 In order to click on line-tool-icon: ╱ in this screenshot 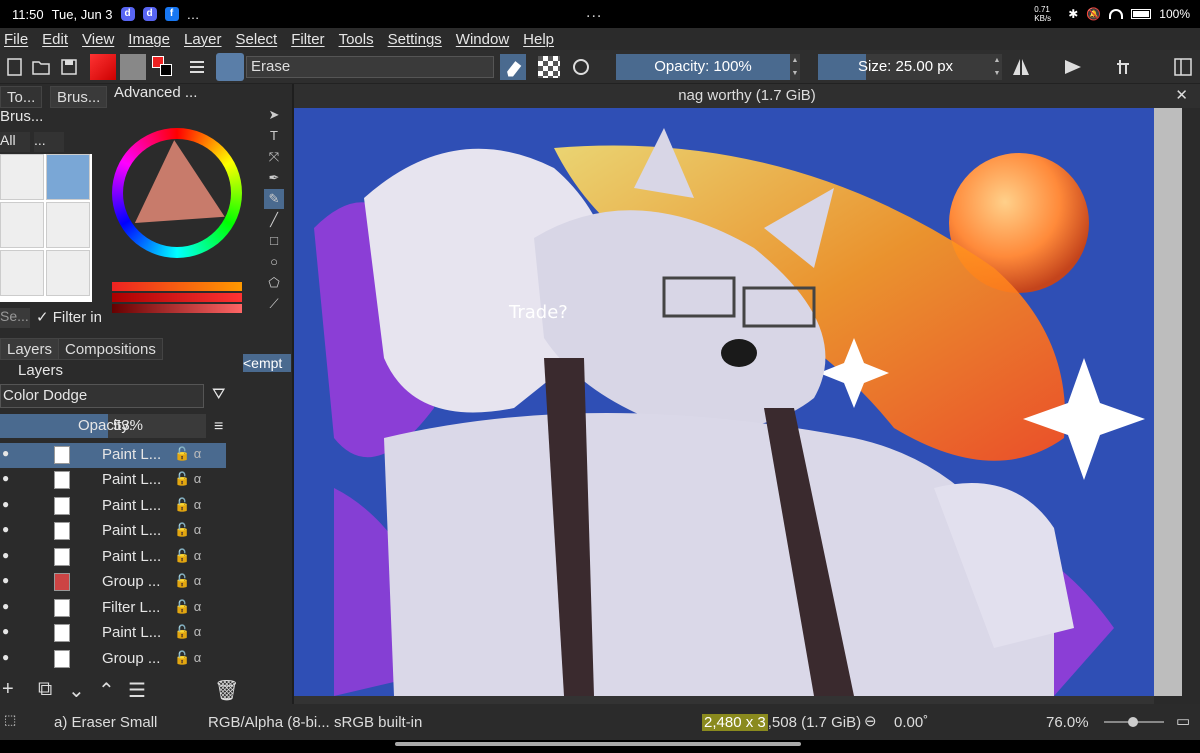, I will do `click(274, 220)`.